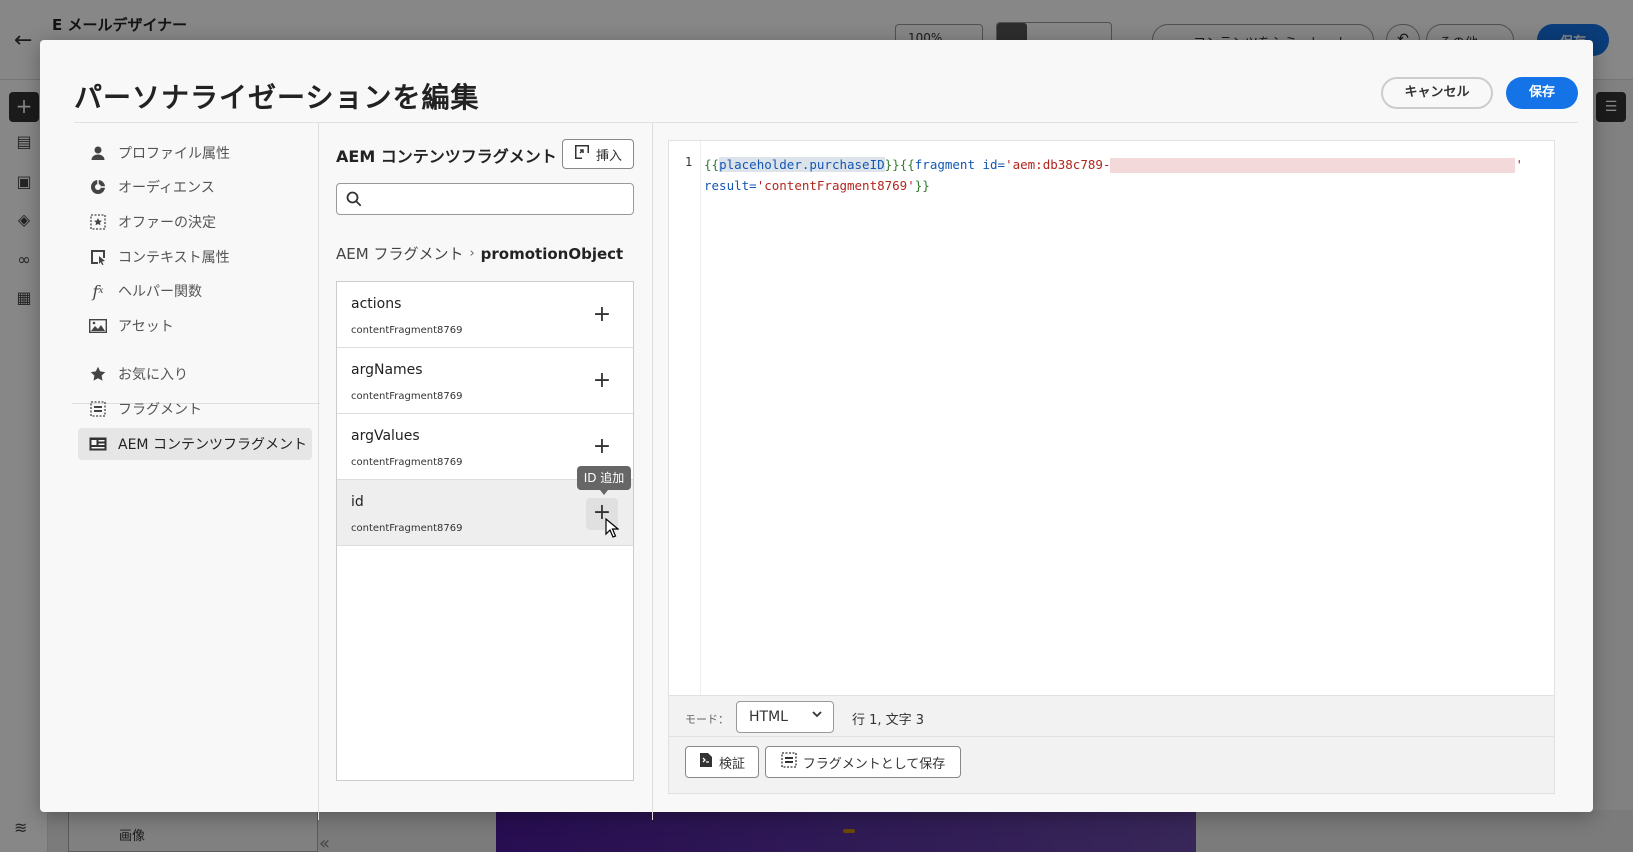  What do you see at coordinates (582, 154) in the screenshot?
I see `insert-icon` at bounding box center [582, 154].